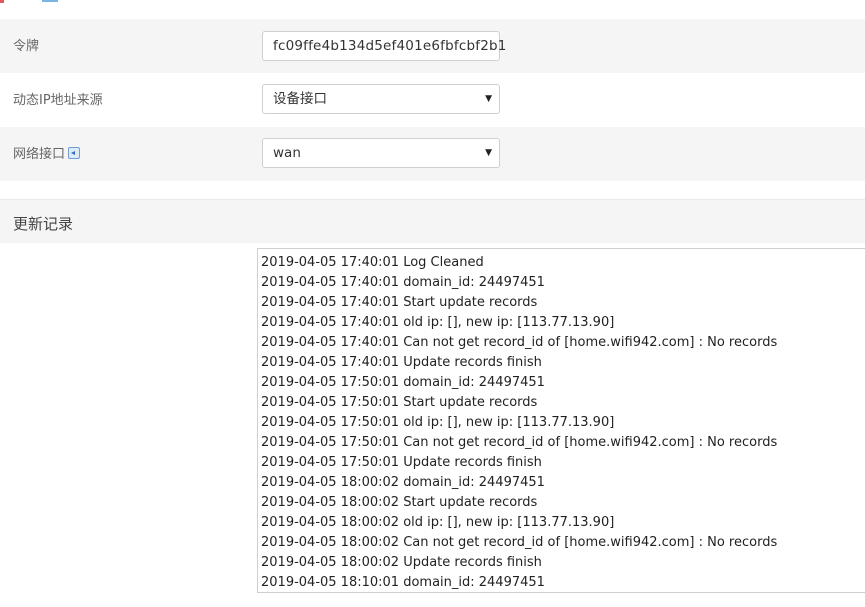  What do you see at coordinates (403, 282) in the screenshot?
I see `log-line: 2019-04-05 17:40:01 domain_id: 24497451` at bounding box center [403, 282].